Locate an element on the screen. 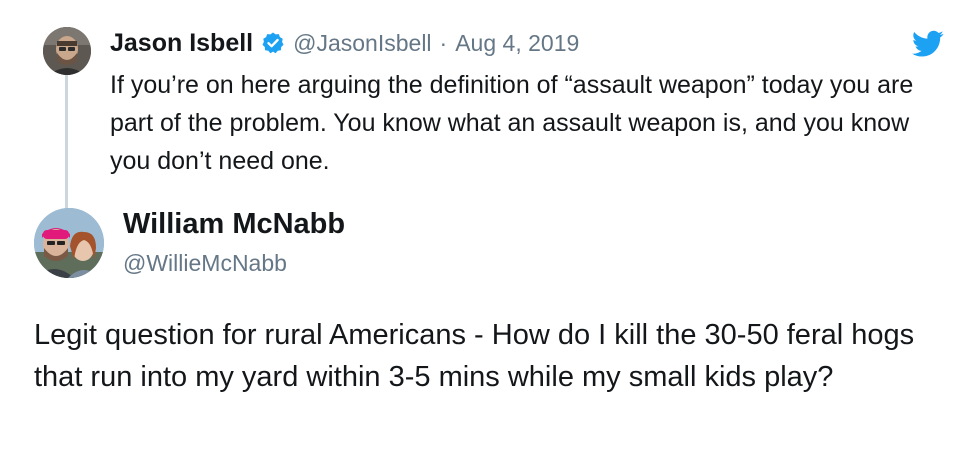 The height and width of the screenshot is (462, 978). quoted-author-avatar is located at coordinates (69, 243).